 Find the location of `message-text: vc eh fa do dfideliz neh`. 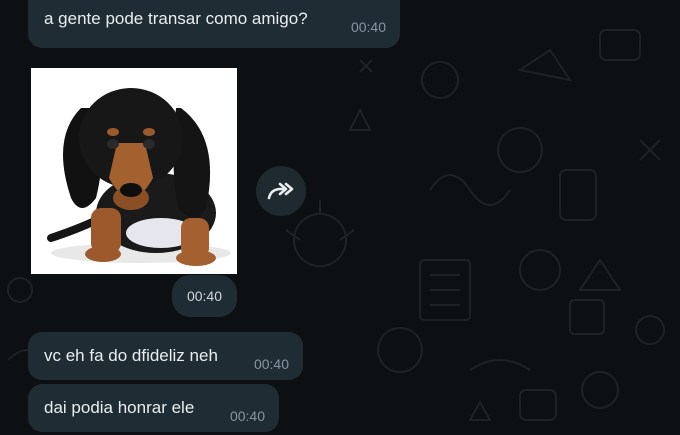

message-text: vc eh fa do dfideliz neh is located at coordinates (131, 355).